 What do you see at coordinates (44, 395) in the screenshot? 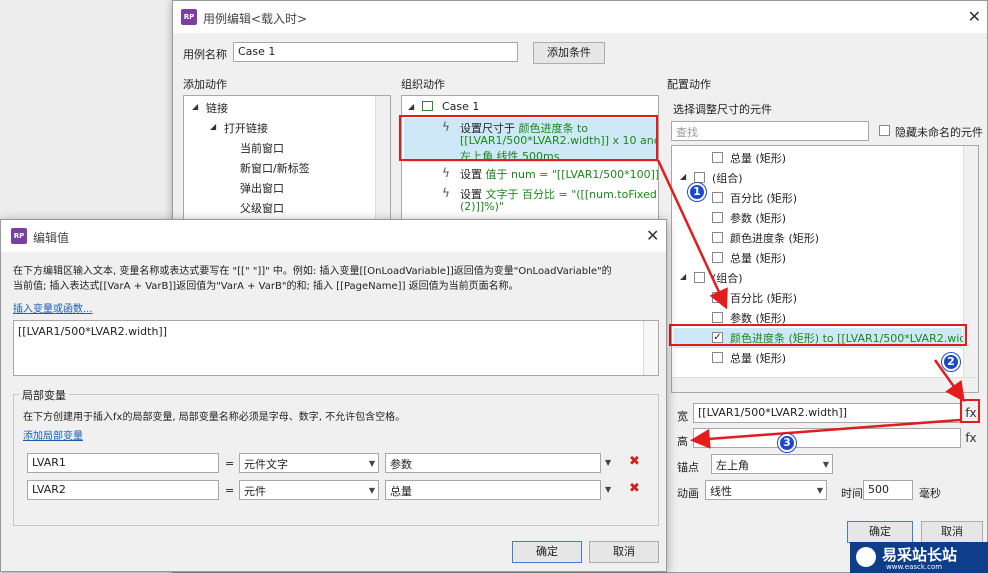
I see `local-variables-title: 局部变量` at bounding box center [44, 395].